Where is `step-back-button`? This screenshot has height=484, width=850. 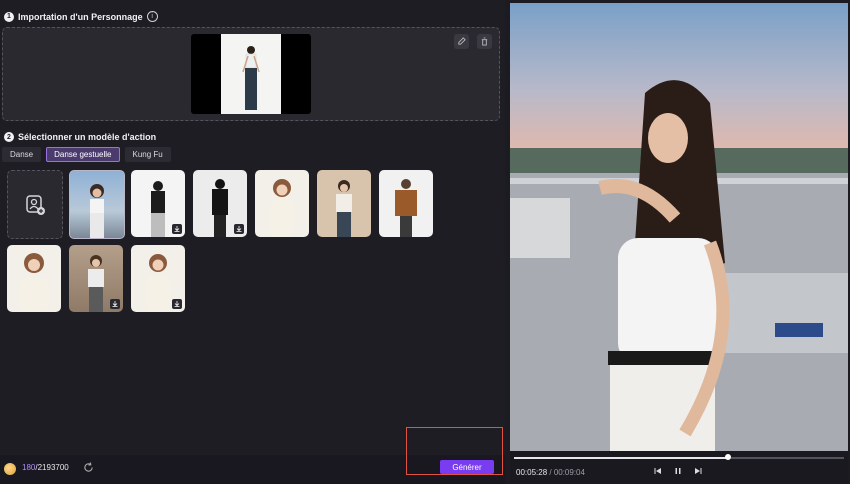 step-back-button is located at coordinates (658, 471).